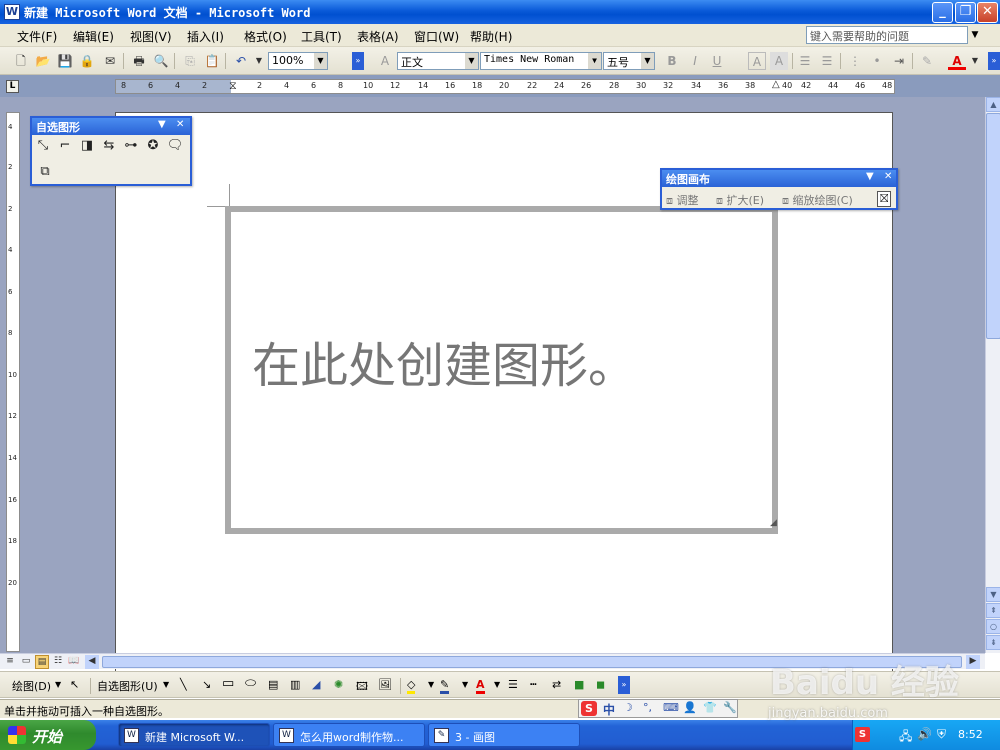 The height and width of the screenshot is (750, 1000). I want to click on punctuation-icon: °,, so click(647, 707).